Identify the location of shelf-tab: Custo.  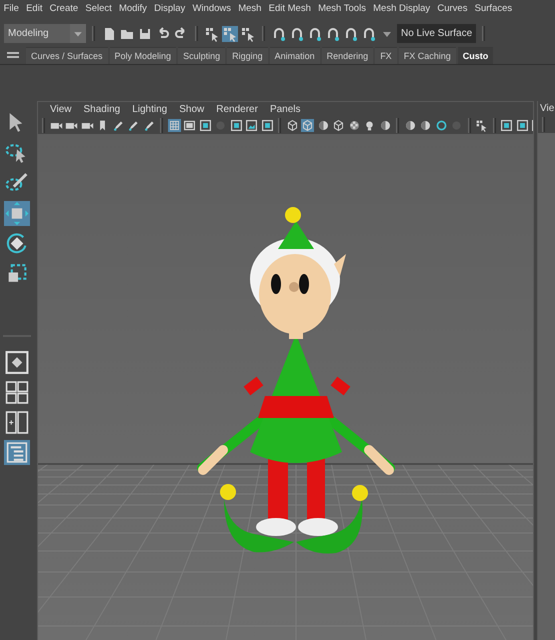
(476, 55).